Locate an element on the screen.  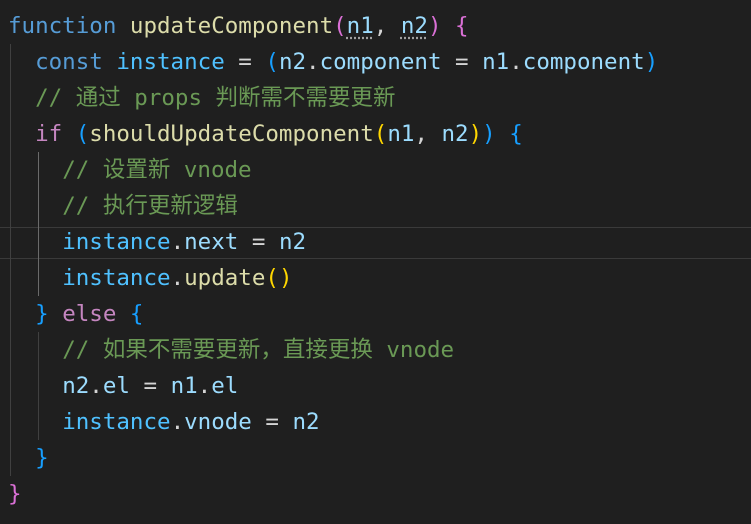
code-line: // 设置新 vnode is located at coordinates (375, 170).